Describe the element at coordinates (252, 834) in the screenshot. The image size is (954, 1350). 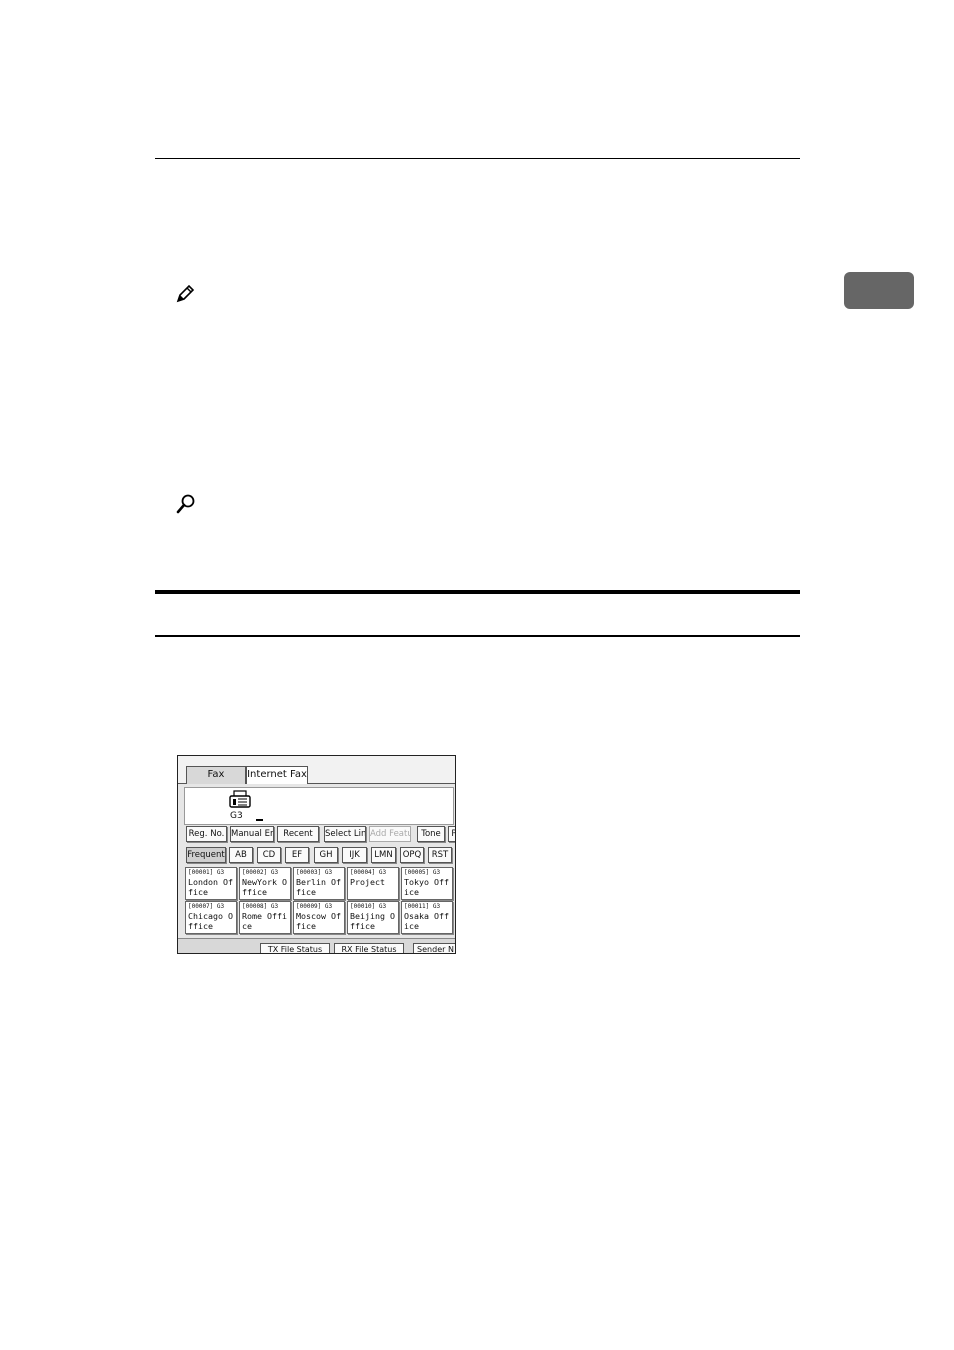
I see `manual-entry-button: Manual Entry` at that location.